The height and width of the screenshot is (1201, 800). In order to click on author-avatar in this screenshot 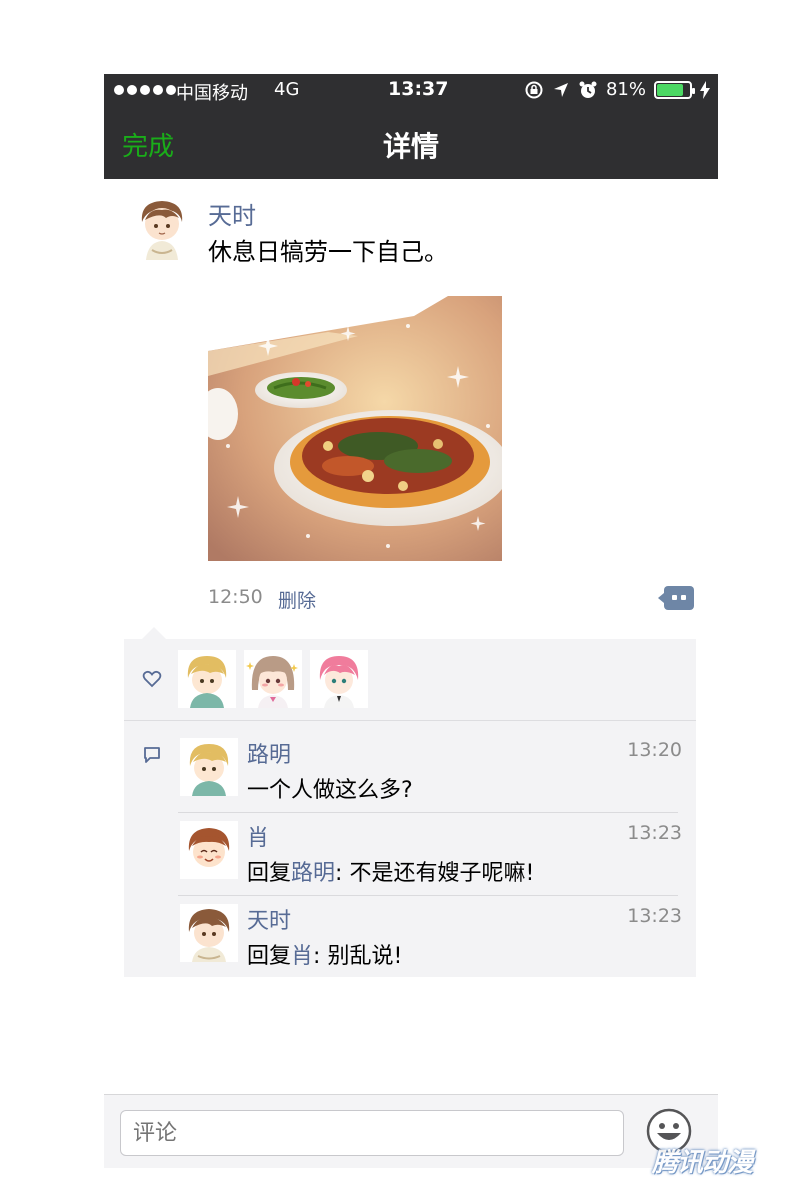, I will do `click(162, 228)`.